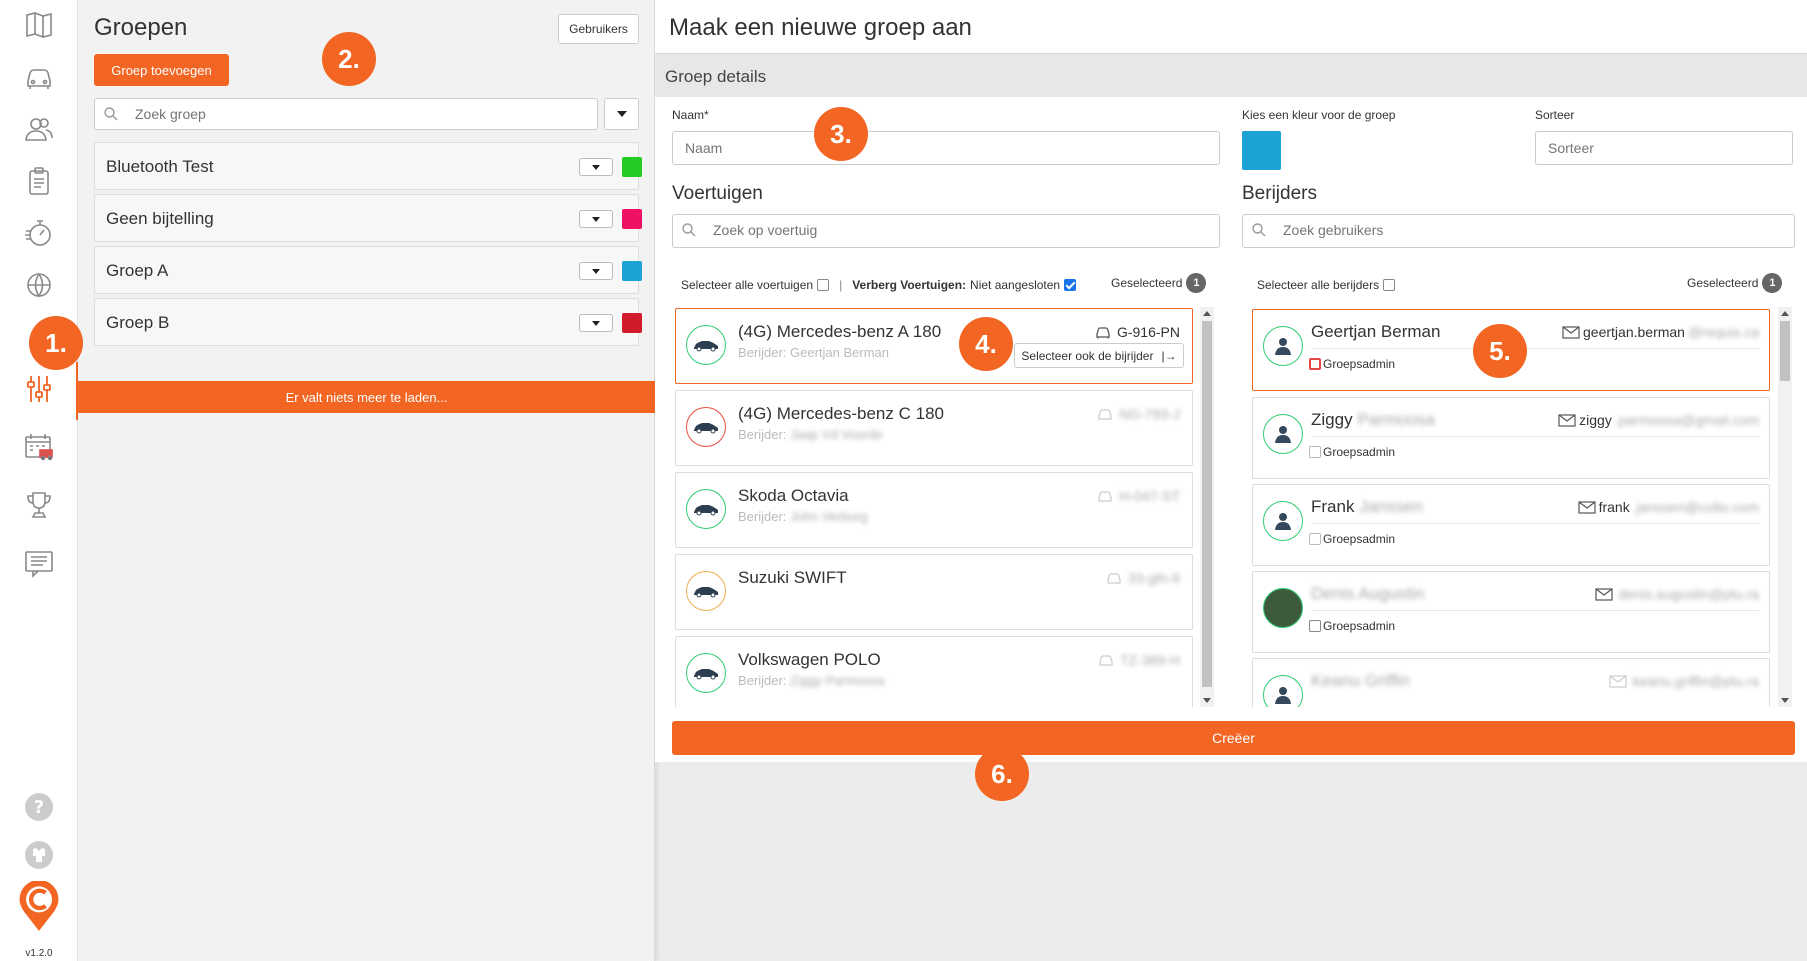 This screenshot has height=961, width=1807. I want to click on hide-vehicles-checkbox, so click(1070, 285).